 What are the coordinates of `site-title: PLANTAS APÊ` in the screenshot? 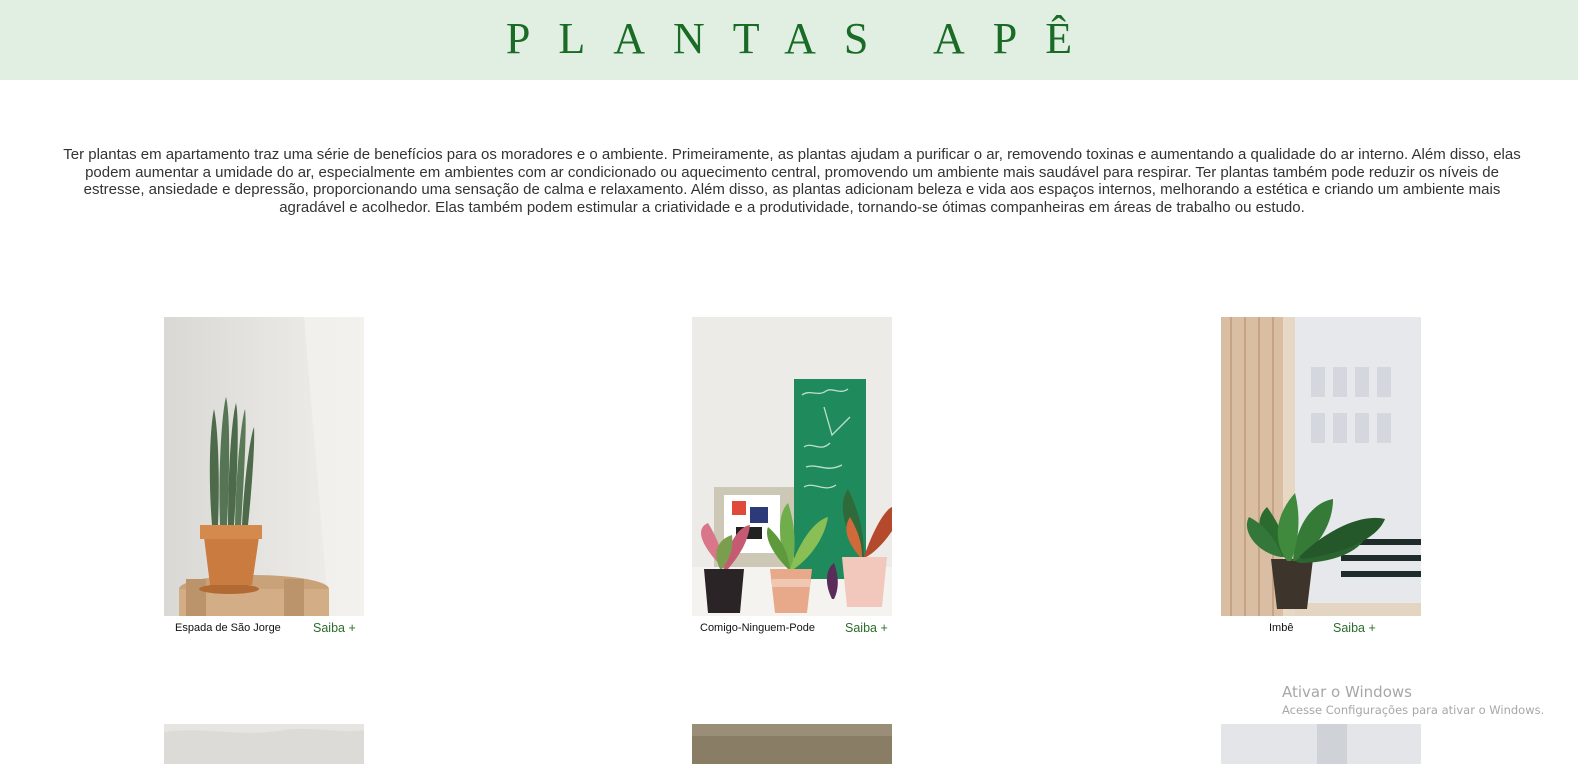 It's located at (803, 38).